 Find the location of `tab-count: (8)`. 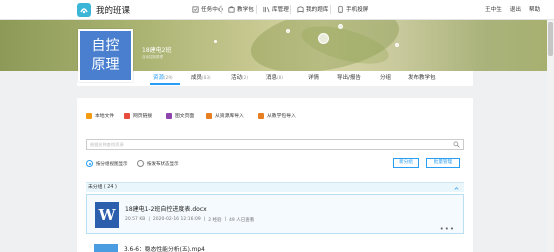

tab-count: (8) is located at coordinates (280, 77).